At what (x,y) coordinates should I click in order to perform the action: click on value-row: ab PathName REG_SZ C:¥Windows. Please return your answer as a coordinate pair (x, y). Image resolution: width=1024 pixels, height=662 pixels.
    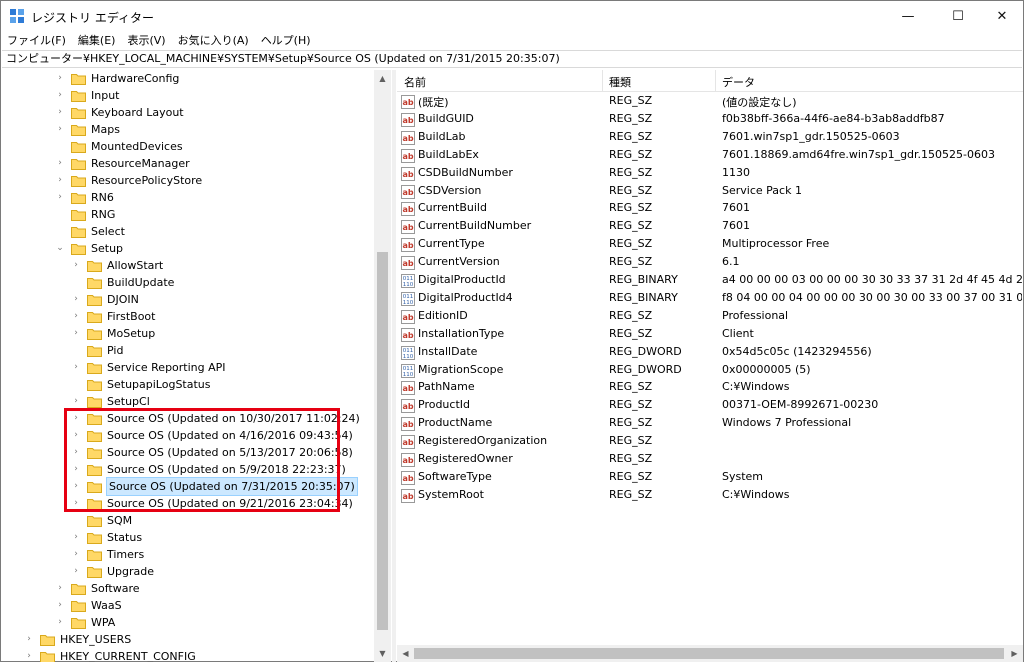
    Looking at the image, I should click on (710, 388).